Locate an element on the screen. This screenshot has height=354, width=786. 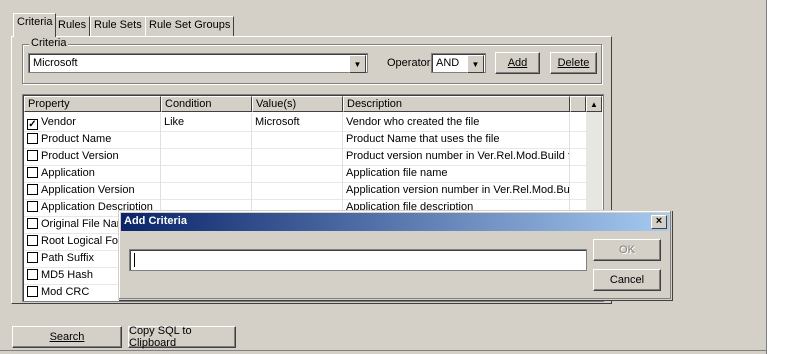
add-button: Add is located at coordinates (517, 63).